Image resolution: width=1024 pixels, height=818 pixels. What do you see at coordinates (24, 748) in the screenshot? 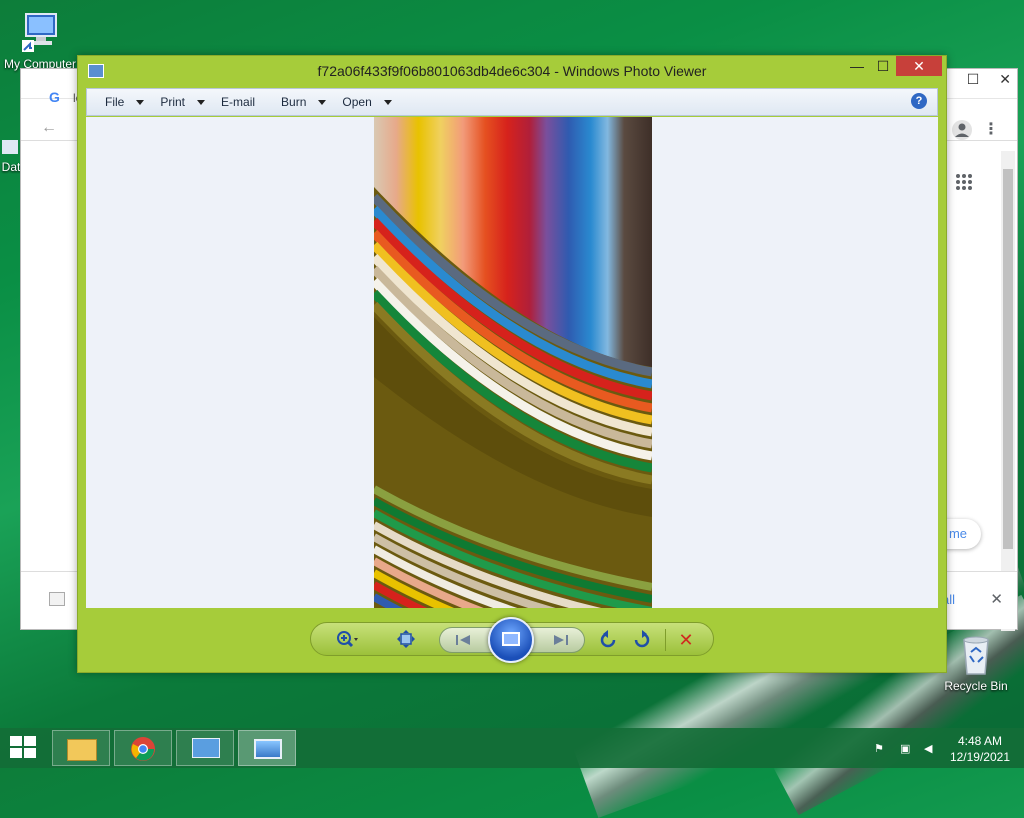
I see `start-button` at bounding box center [24, 748].